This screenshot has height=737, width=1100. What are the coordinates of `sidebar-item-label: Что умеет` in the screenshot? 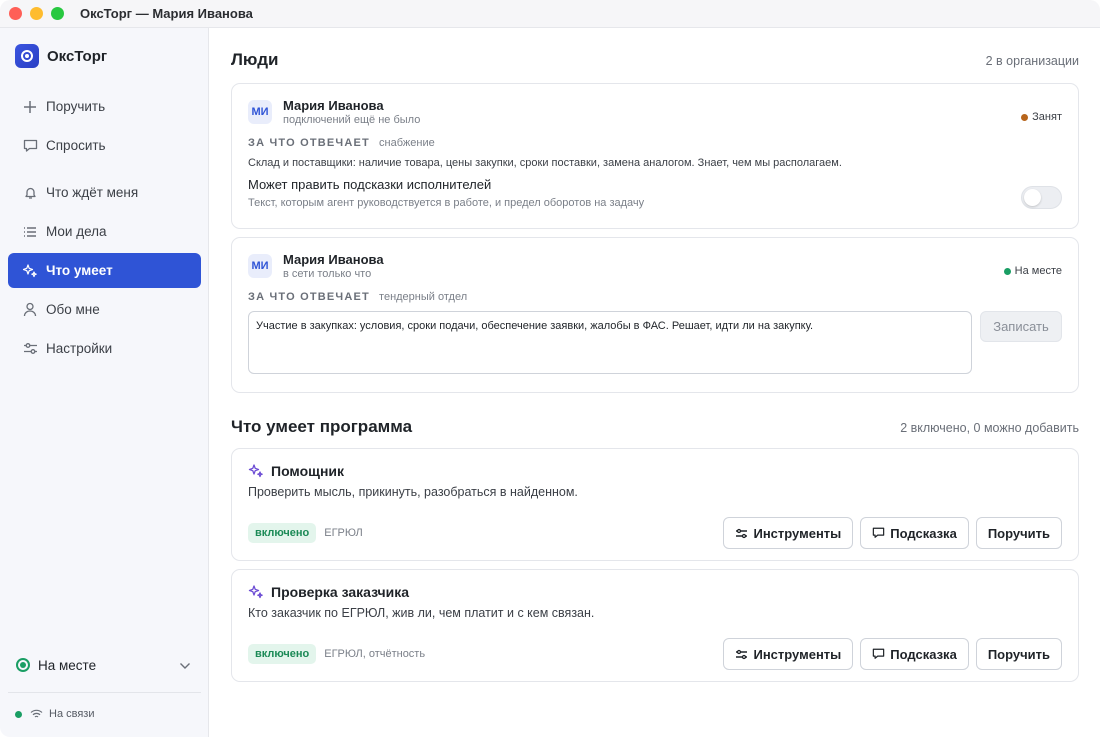 It's located at (79, 270).